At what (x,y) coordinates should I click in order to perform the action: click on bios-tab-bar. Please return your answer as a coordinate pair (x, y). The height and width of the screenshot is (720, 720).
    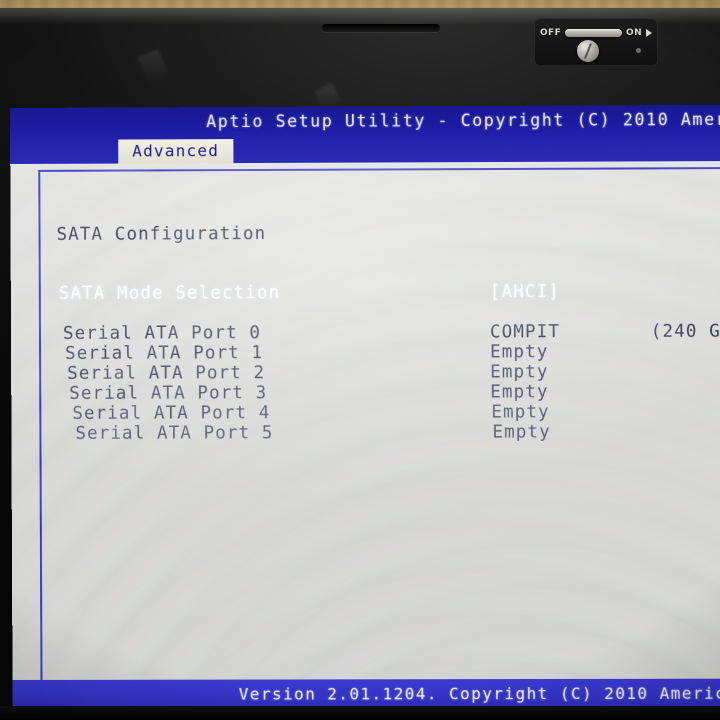
    Looking at the image, I should click on (365, 150).